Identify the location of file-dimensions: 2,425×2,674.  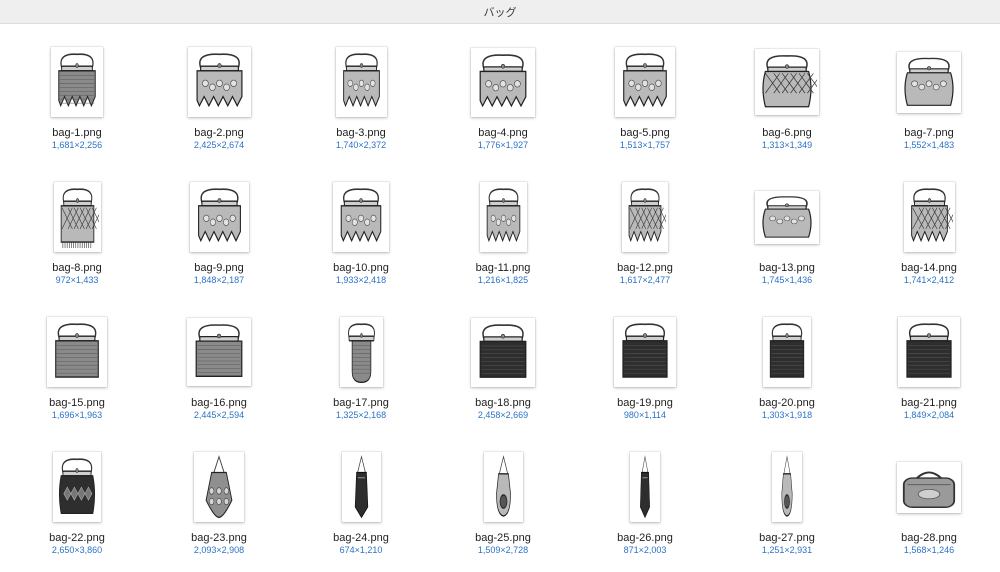
(219, 145).